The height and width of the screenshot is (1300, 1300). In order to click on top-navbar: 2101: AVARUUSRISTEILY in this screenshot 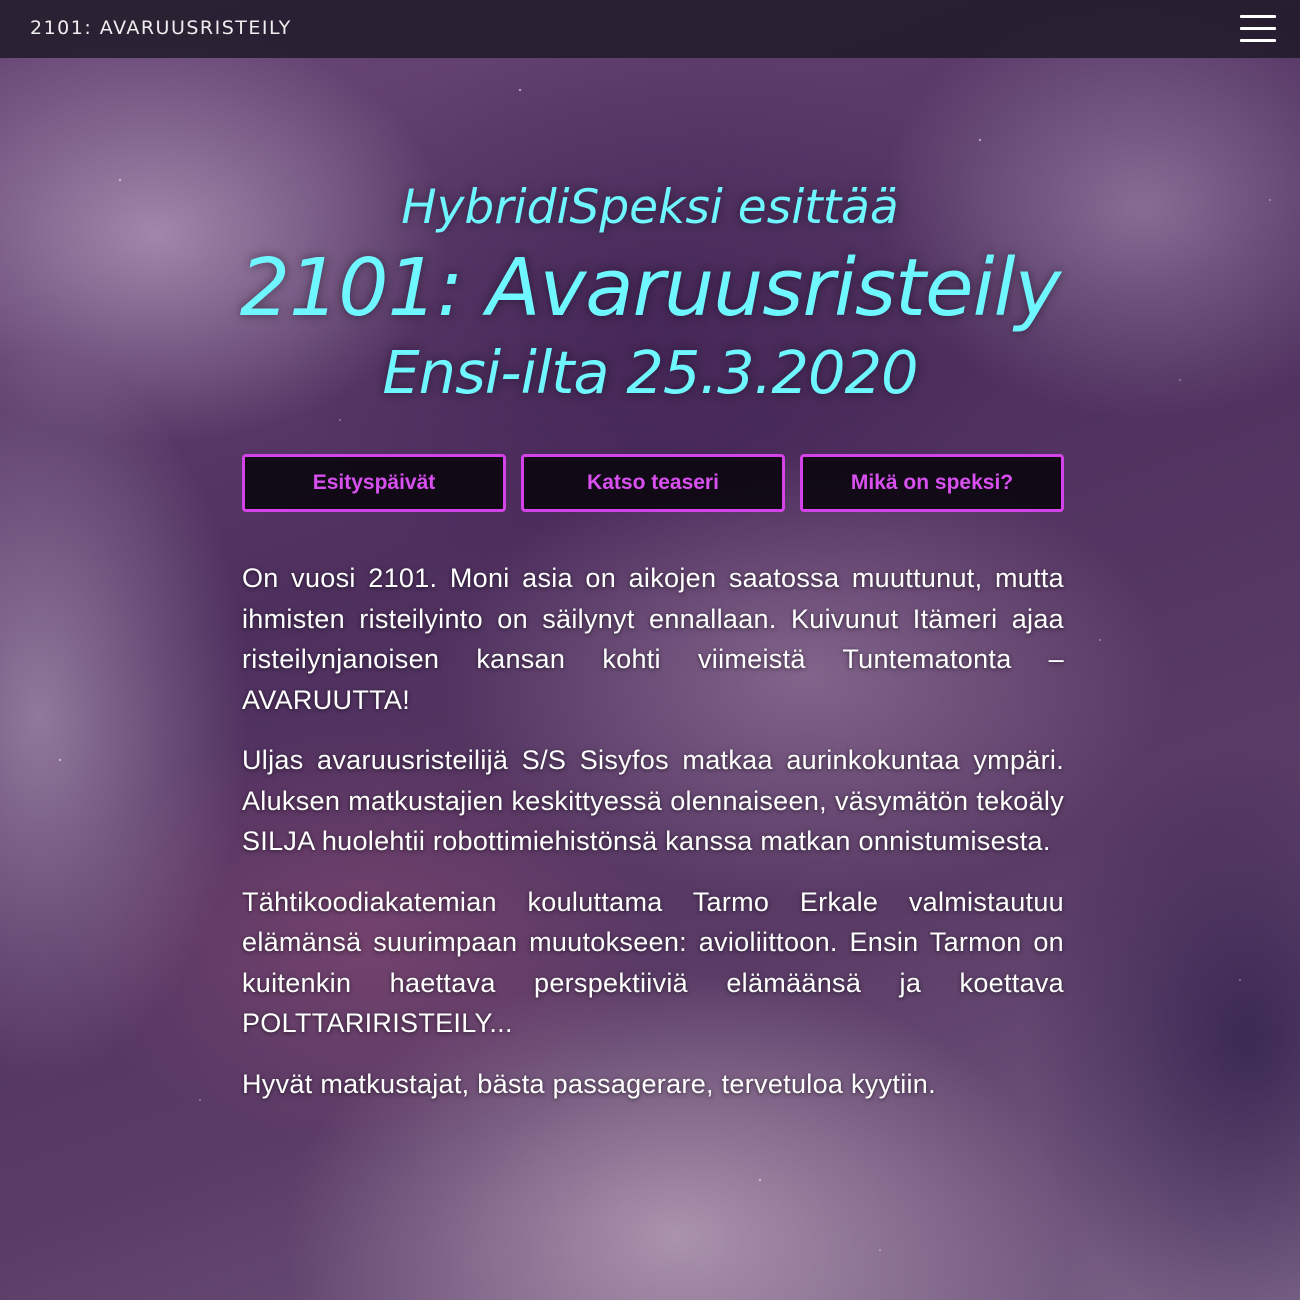, I will do `click(650, 29)`.